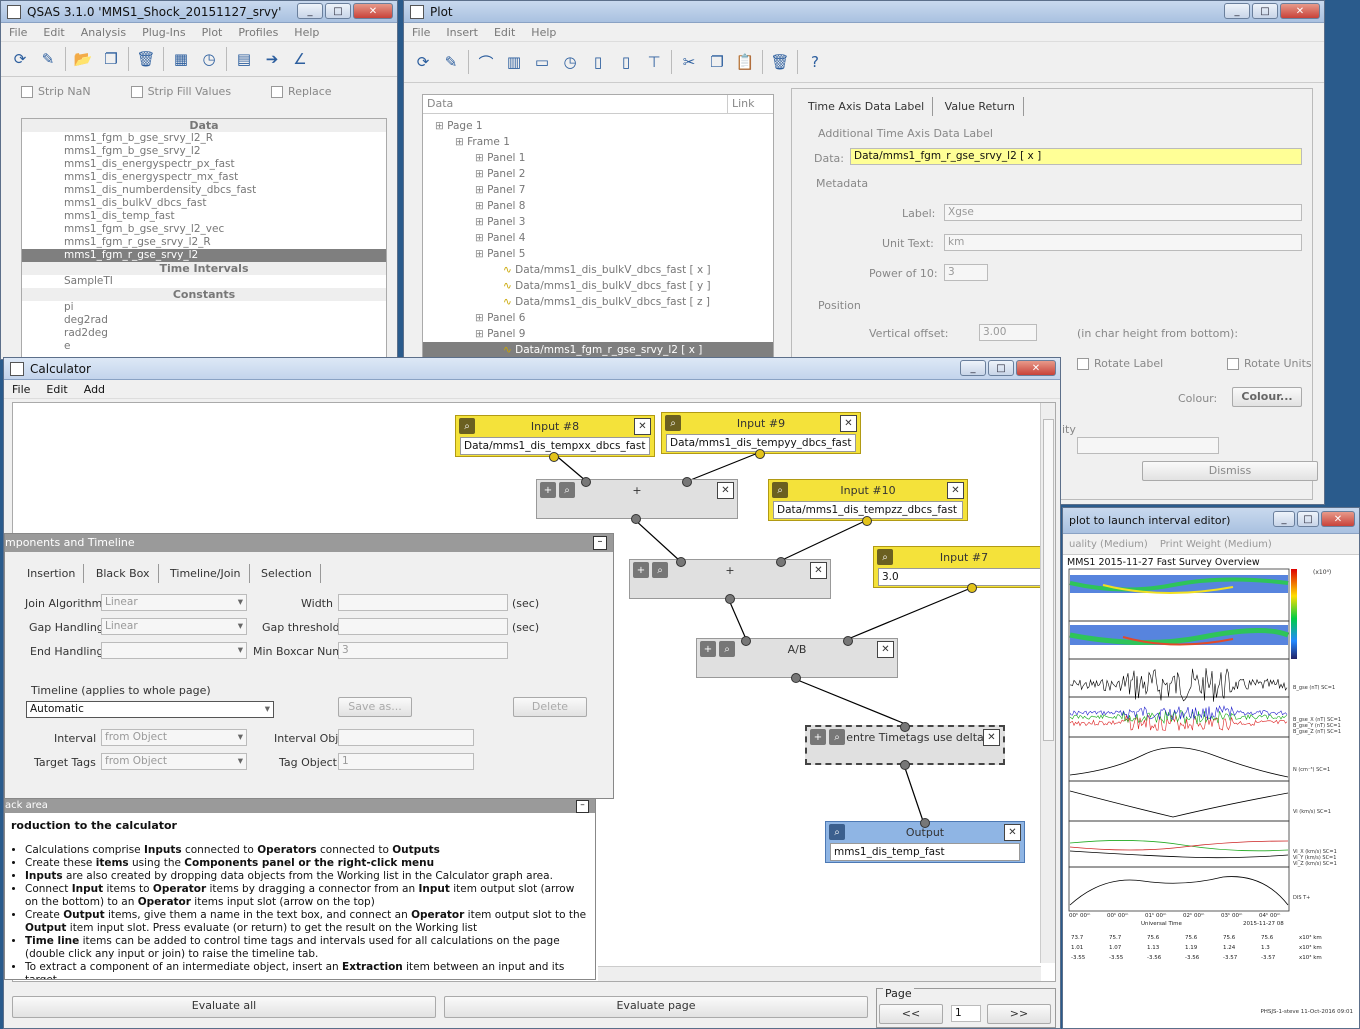 Image resolution: width=1360 pixels, height=1029 pixels. Describe the element at coordinates (204, 333) in the screenshot. I see `list-item: rad2deg` at that location.